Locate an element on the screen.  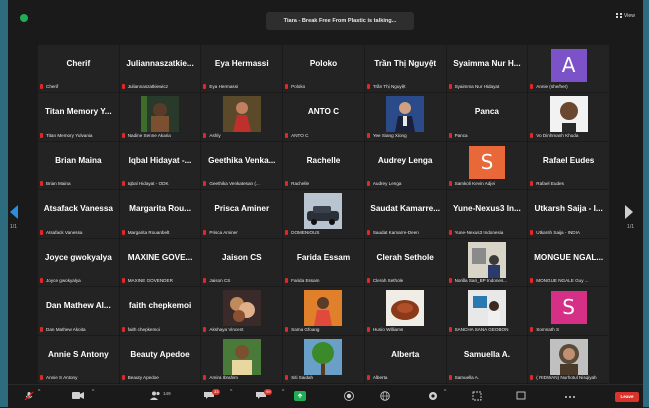
participant-tile: SANCHA SANA GEOBON is located at coordinates (487, 311).